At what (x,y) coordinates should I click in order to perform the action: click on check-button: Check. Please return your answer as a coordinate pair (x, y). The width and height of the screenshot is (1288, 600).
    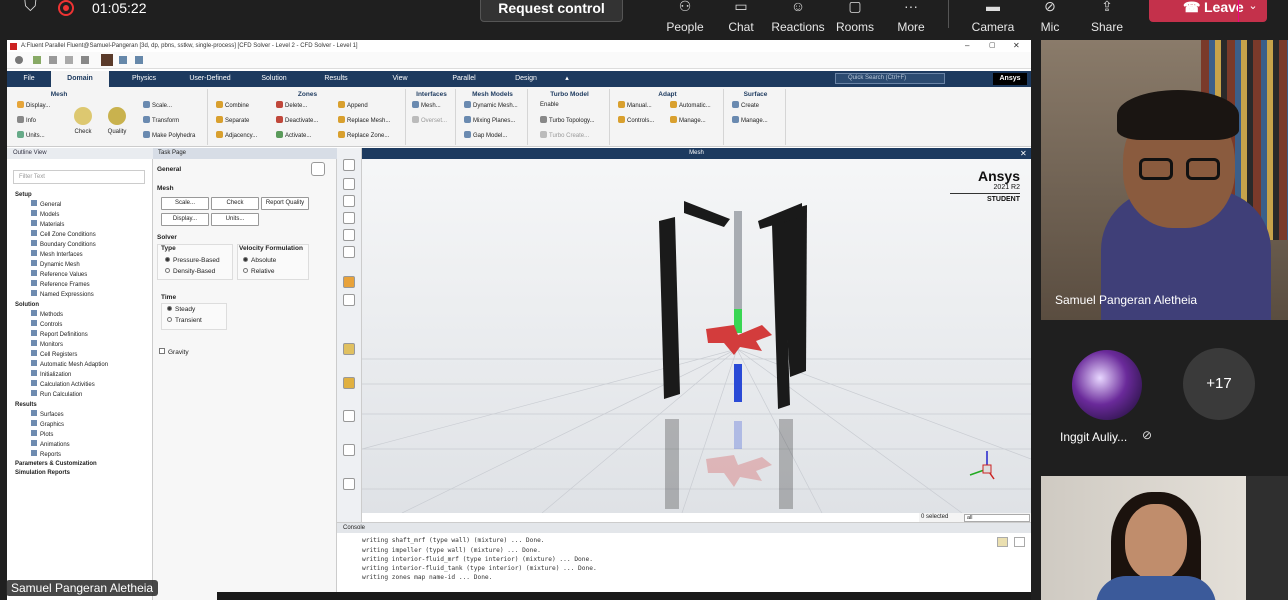
    Looking at the image, I should click on (235, 203).